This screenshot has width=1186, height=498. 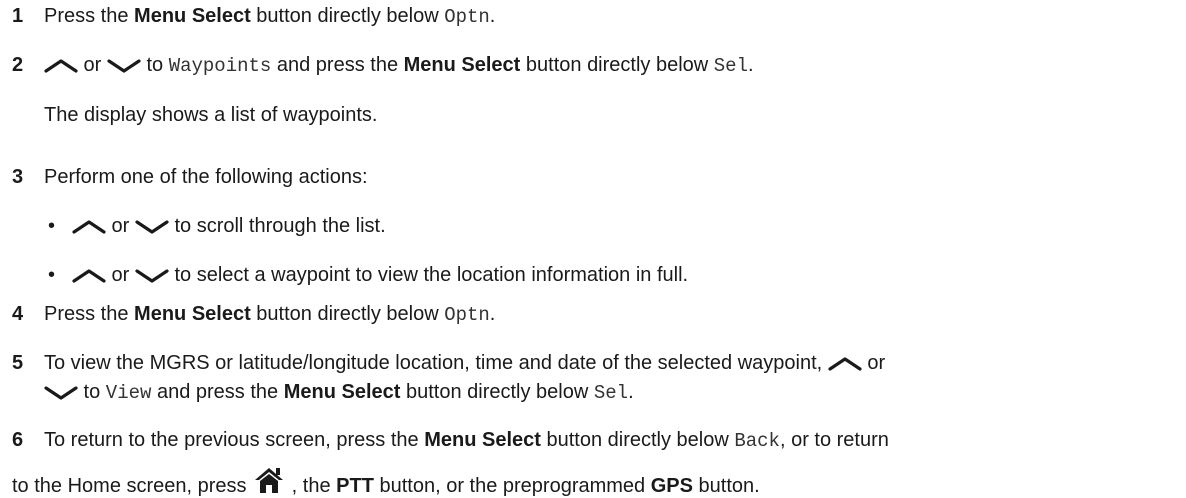 I want to click on bullet-text: or to scroll through the list., so click(x=229, y=226).